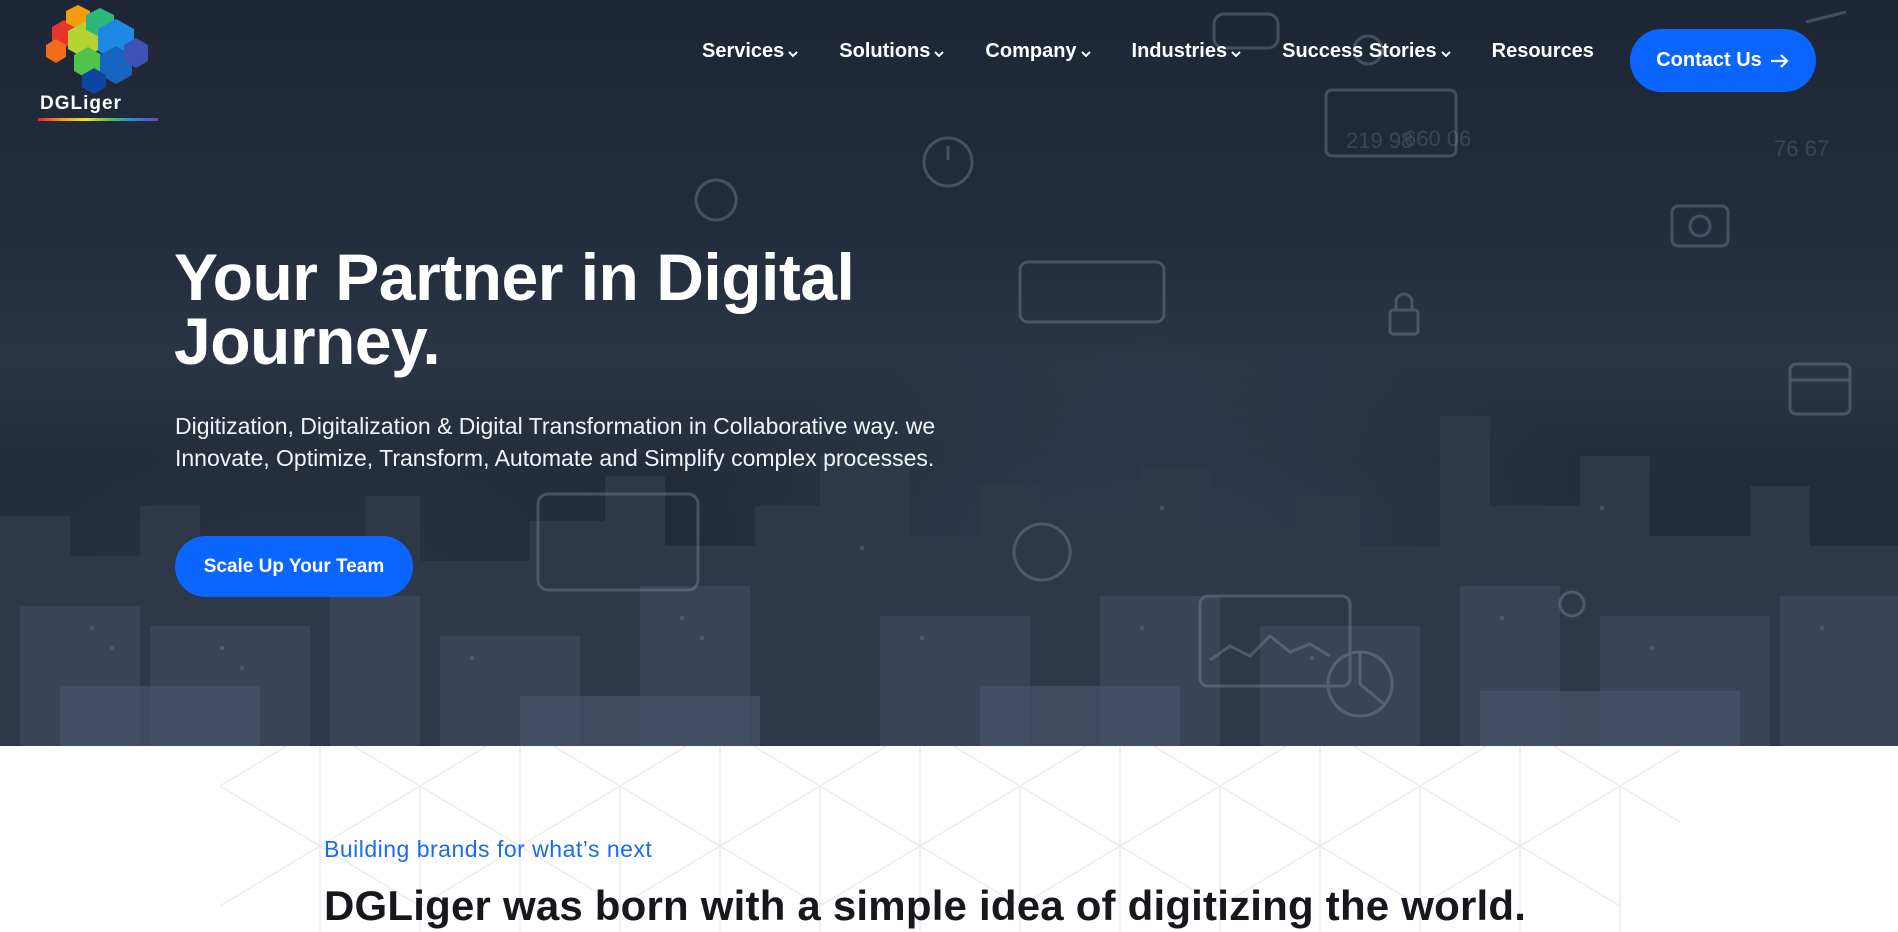 Image resolution: width=1898 pixels, height=932 pixels. Describe the element at coordinates (81, 103) in the screenshot. I see `logo-text: DGLiger` at that location.